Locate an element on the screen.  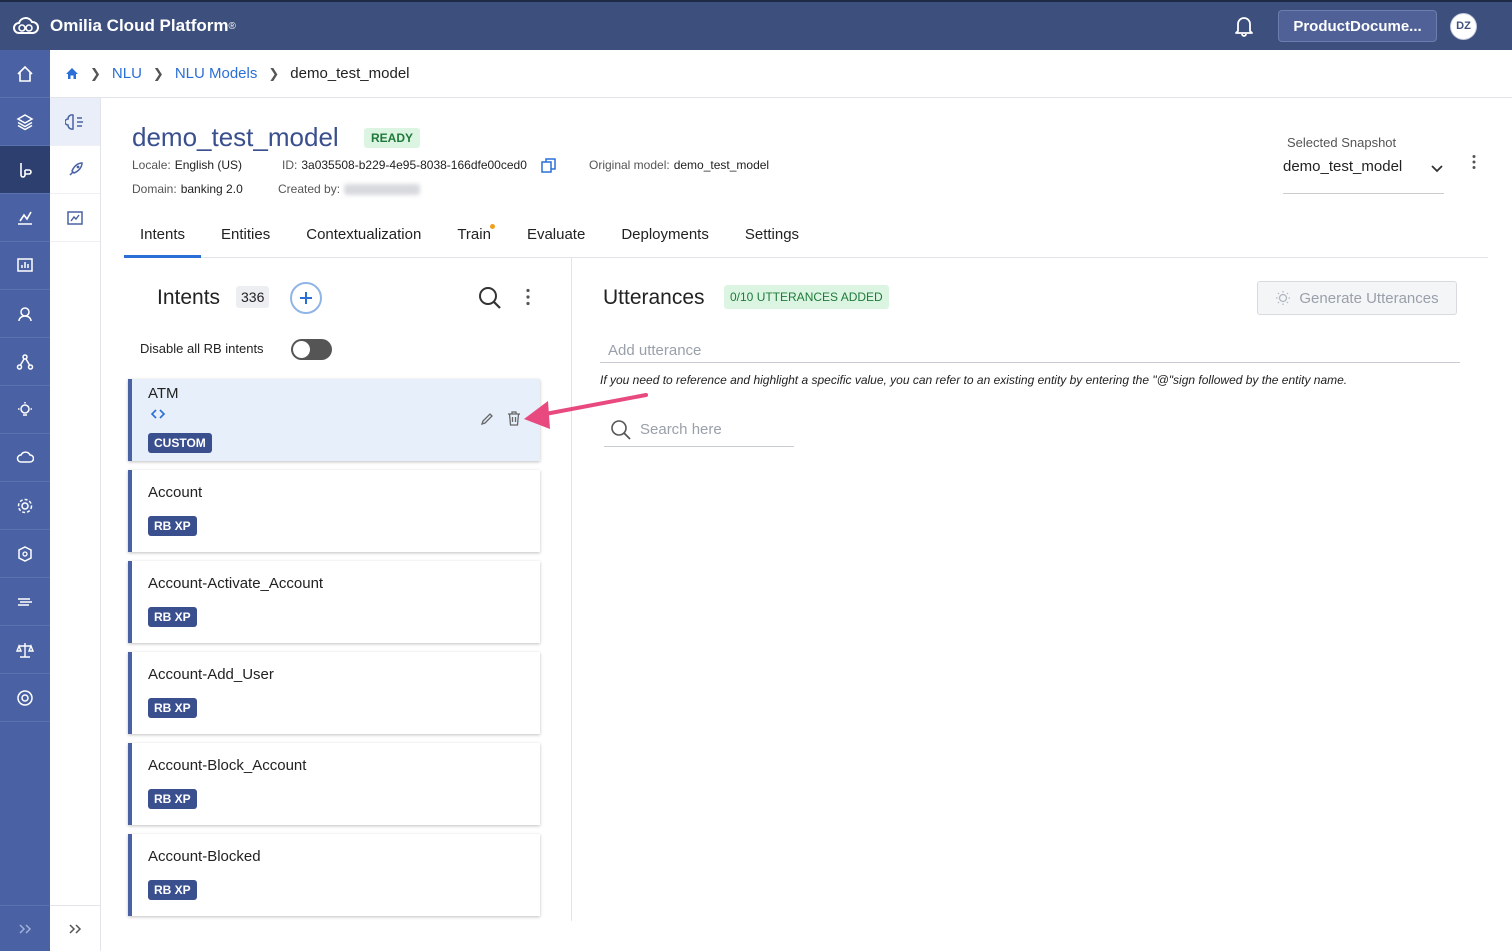
chevron-right-icon: ❯ is located at coordinates (274, 73).